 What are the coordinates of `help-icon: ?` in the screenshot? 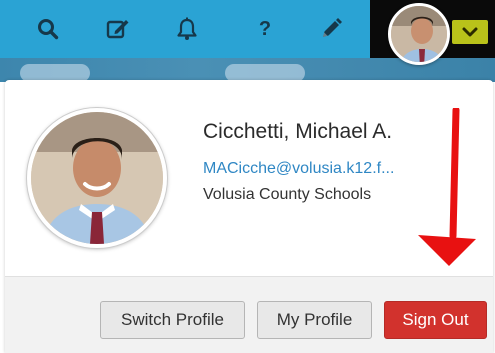 It's located at (265, 29).